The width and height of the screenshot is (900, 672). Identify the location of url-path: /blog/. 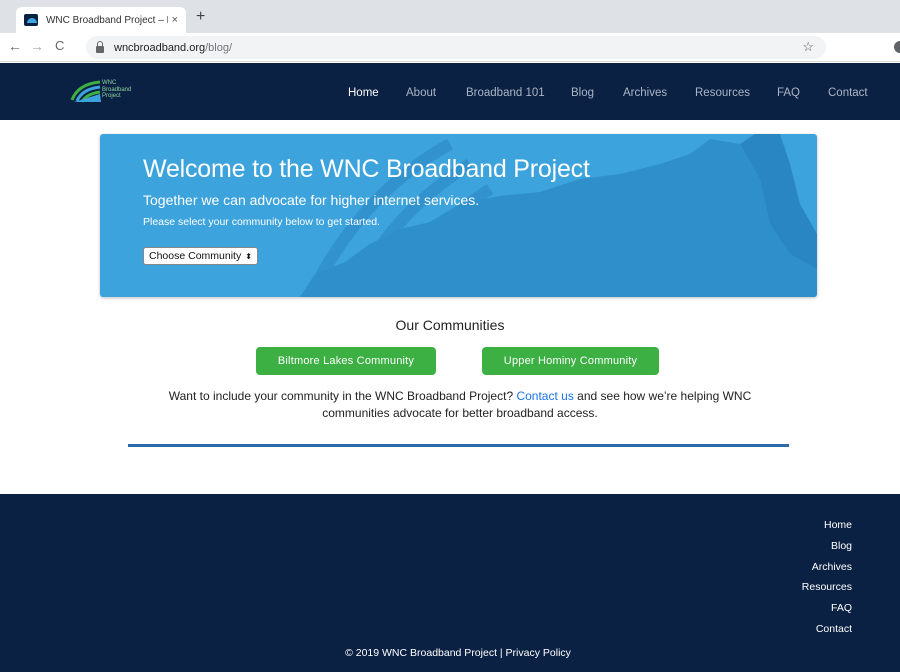
(219, 47).